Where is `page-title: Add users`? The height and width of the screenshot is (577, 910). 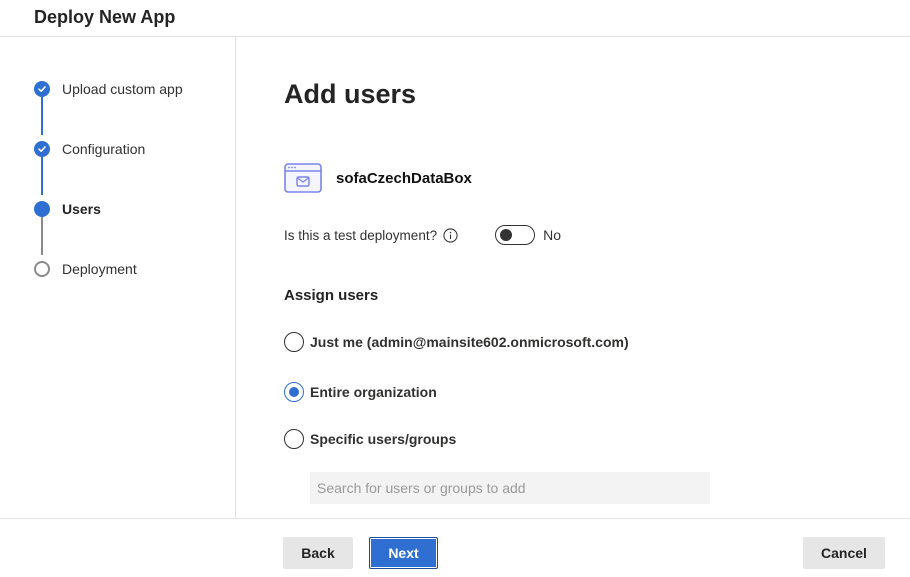
page-title: Add users is located at coordinates (350, 94).